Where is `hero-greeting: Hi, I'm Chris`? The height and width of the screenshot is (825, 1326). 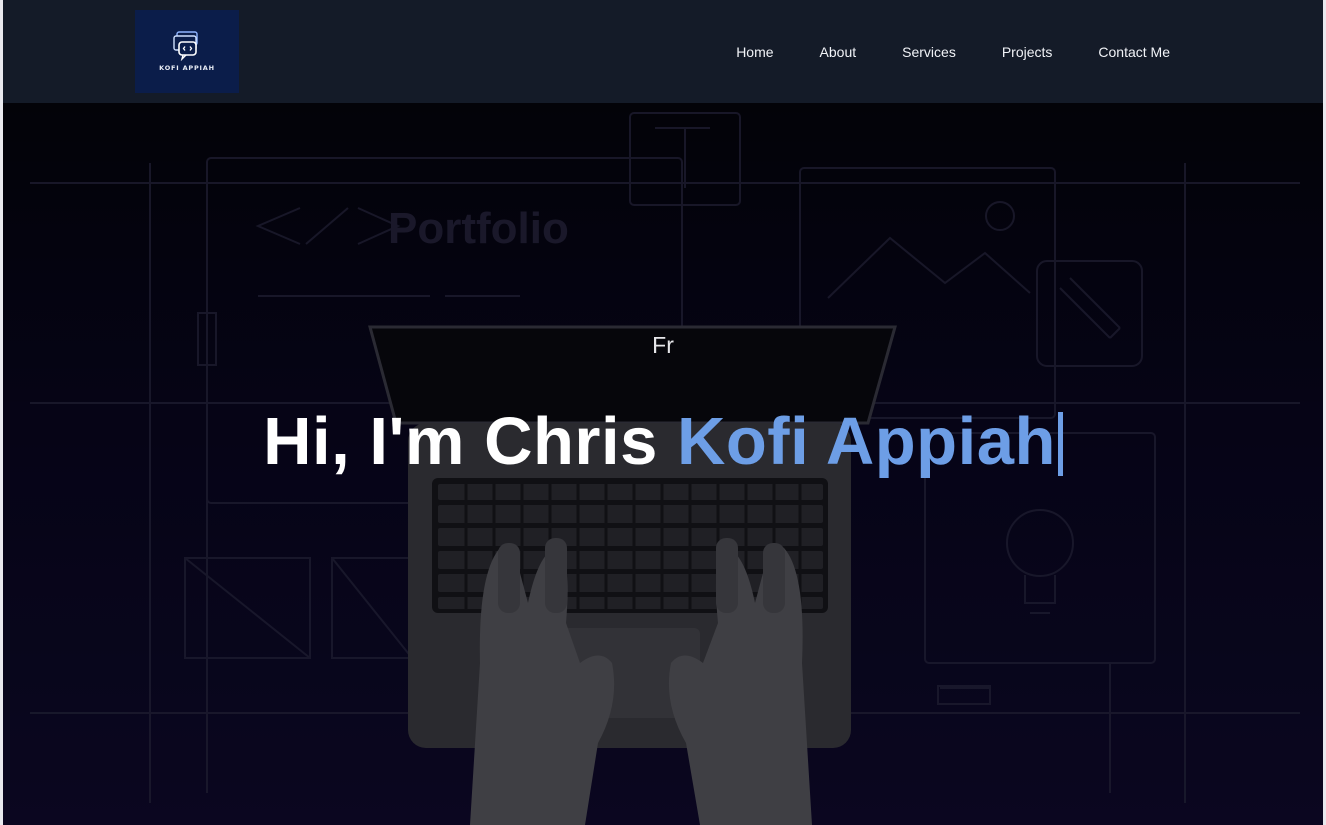 hero-greeting: Hi, I'm Chris is located at coordinates (460, 441).